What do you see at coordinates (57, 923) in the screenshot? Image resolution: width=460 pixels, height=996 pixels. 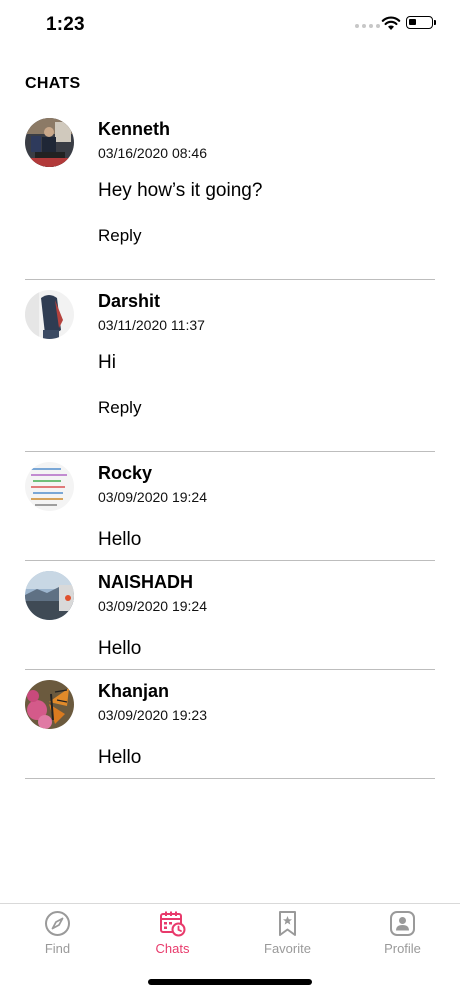 I see `compass-icon` at bounding box center [57, 923].